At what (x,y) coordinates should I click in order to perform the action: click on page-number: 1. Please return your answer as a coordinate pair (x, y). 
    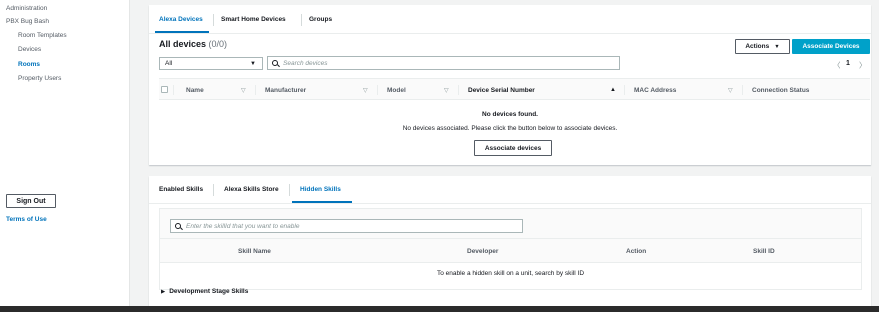
    Looking at the image, I should click on (848, 63).